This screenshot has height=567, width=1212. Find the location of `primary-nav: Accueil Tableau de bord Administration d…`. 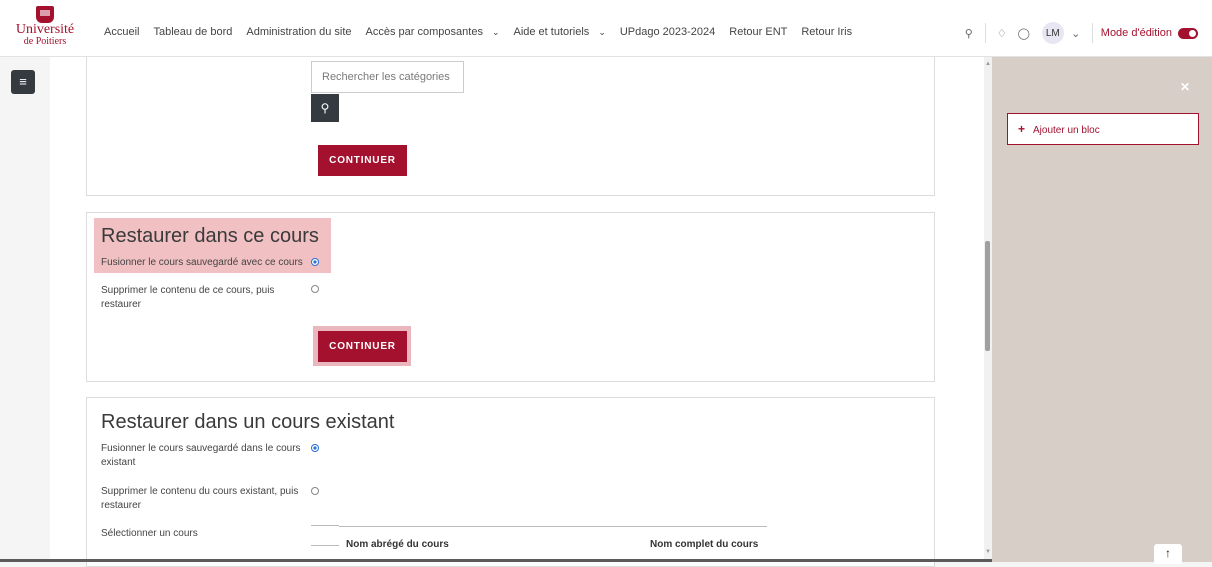

primary-nav: Accueil Tableau de bord Administration d… is located at coordinates (485, 32).